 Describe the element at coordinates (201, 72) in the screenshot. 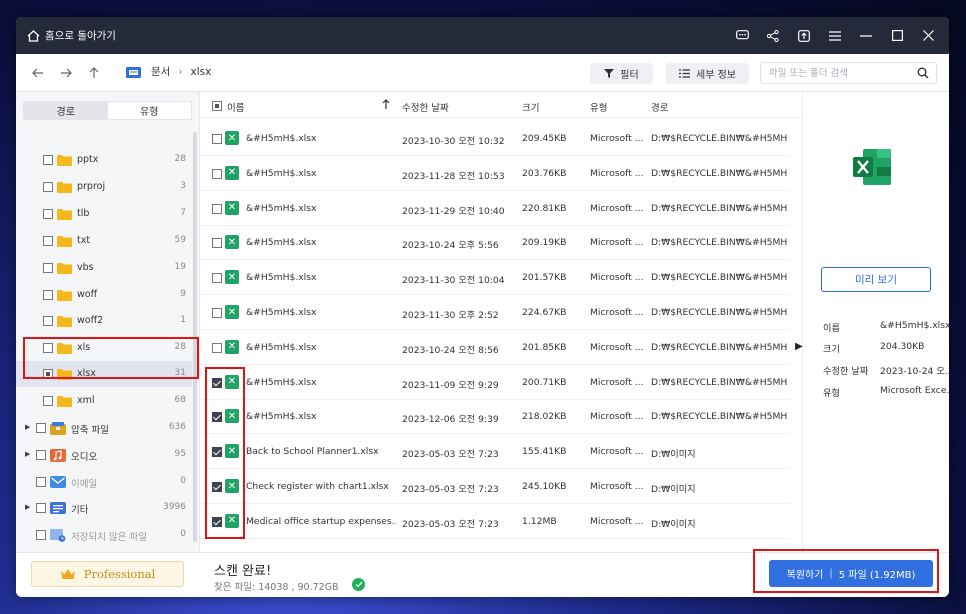

I see `breadcrumb-item-xlsx: xlsx` at that location.